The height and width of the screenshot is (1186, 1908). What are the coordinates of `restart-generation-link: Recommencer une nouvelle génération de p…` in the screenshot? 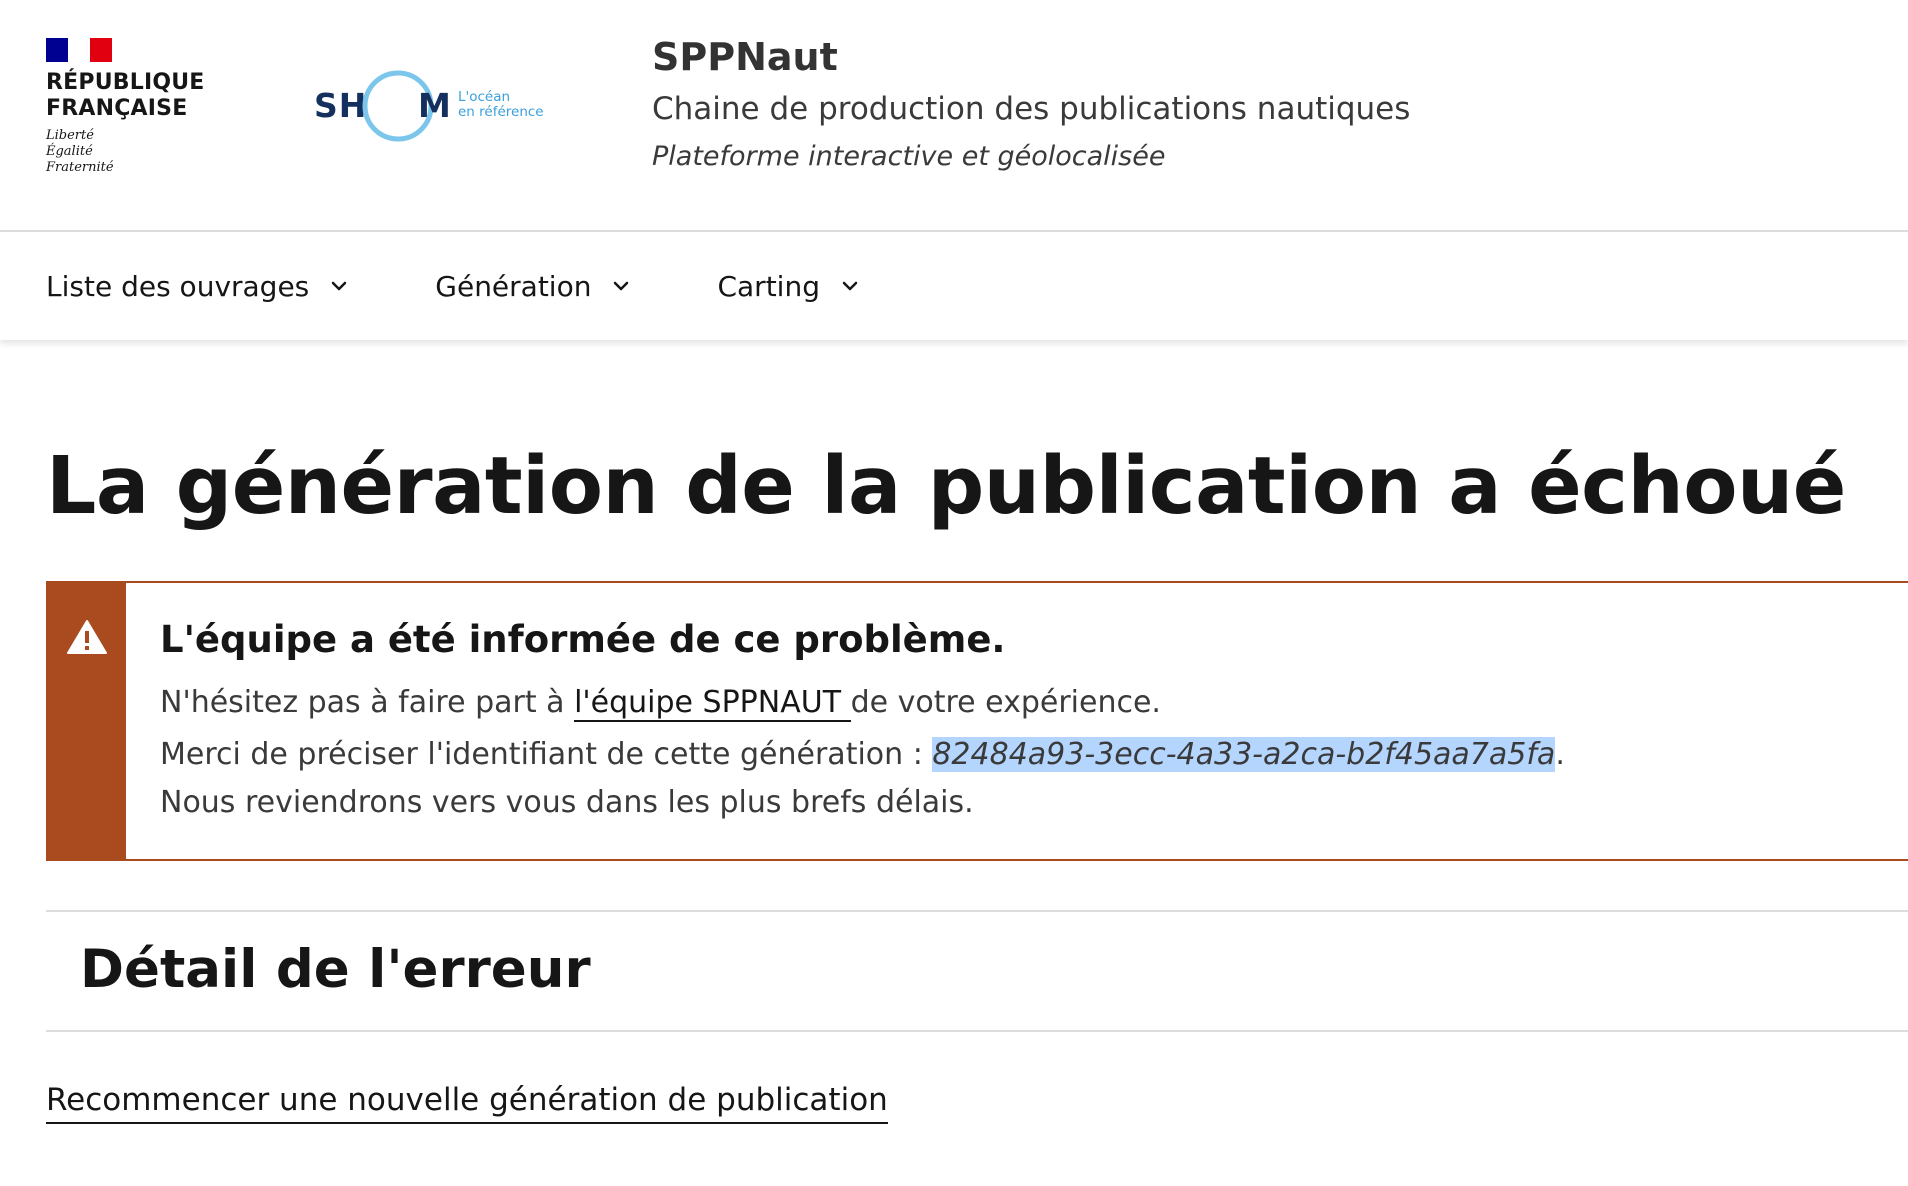 It's located at (467, 1101).